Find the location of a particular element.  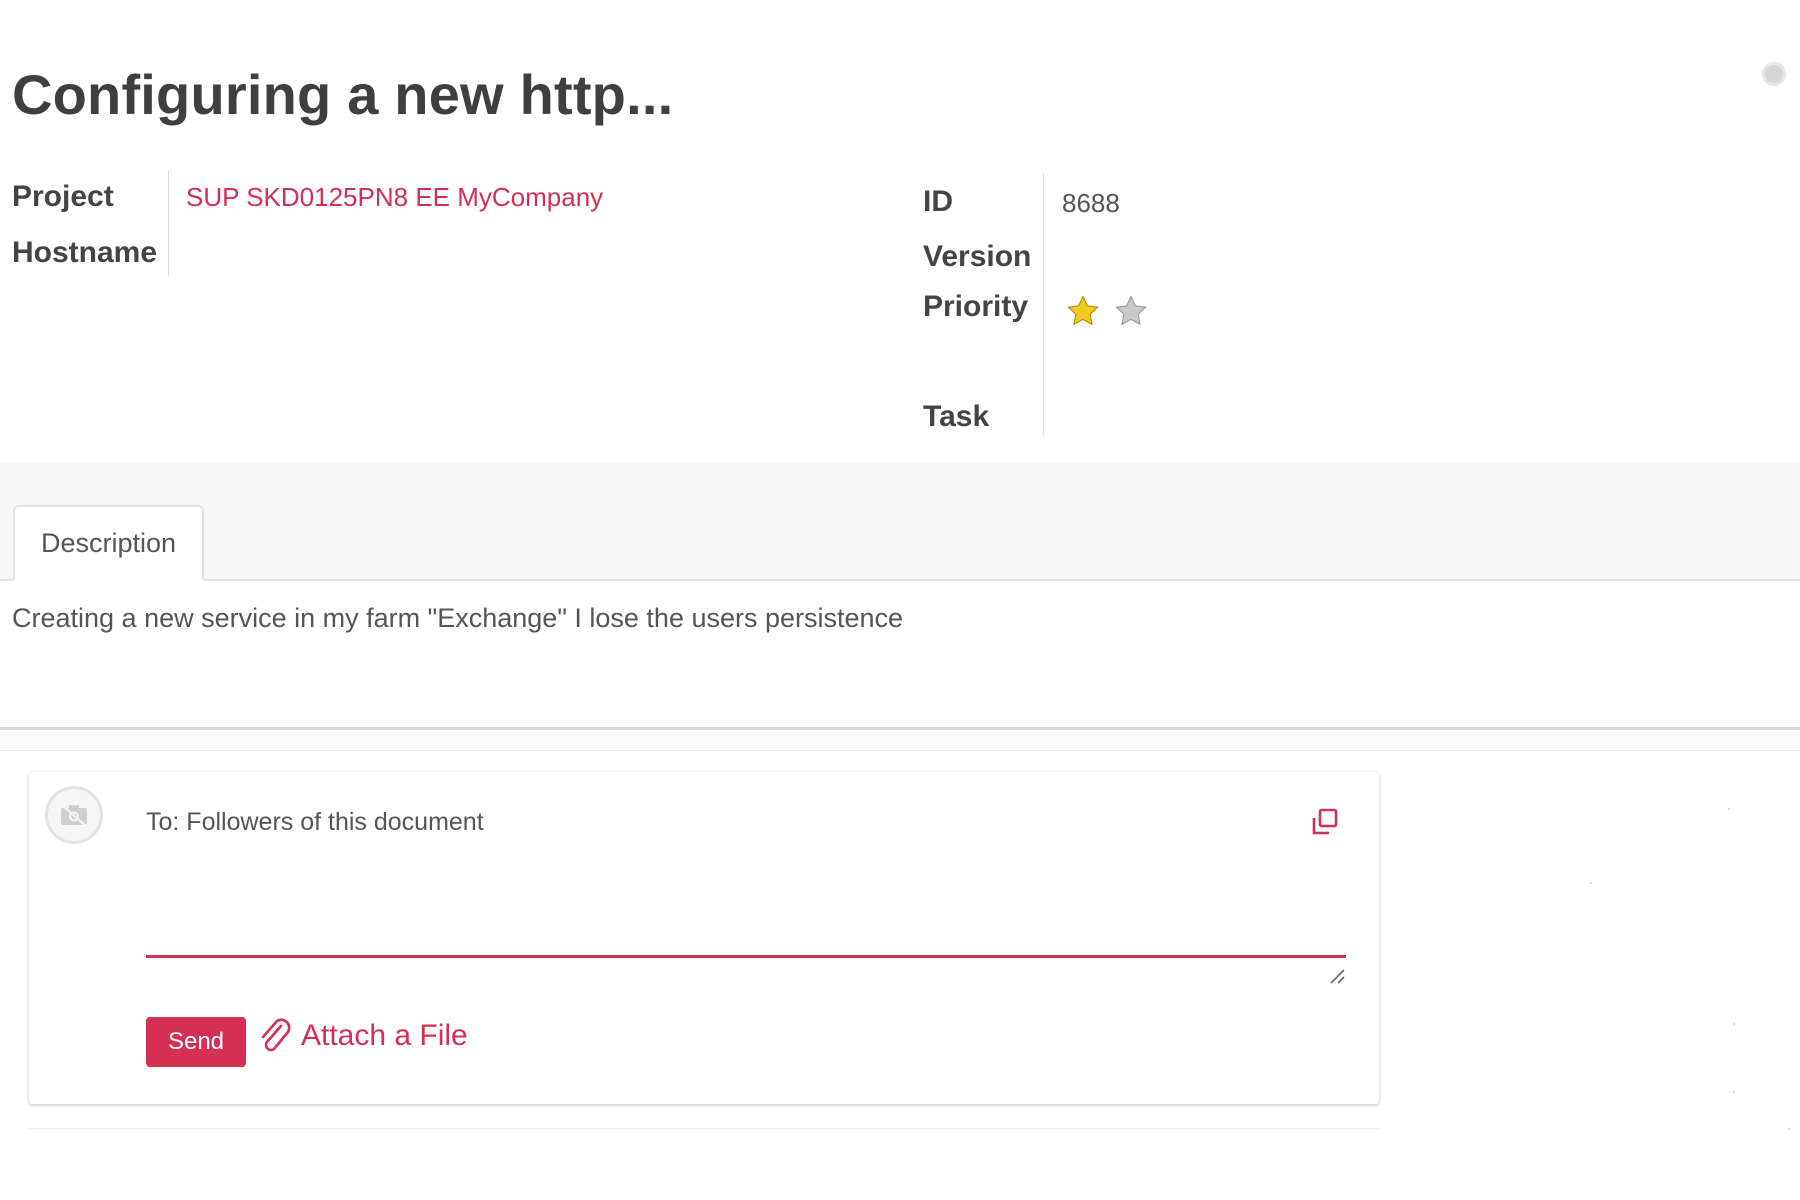

recipients-line: To: Followers of this document is located at coordinates (315, 822).